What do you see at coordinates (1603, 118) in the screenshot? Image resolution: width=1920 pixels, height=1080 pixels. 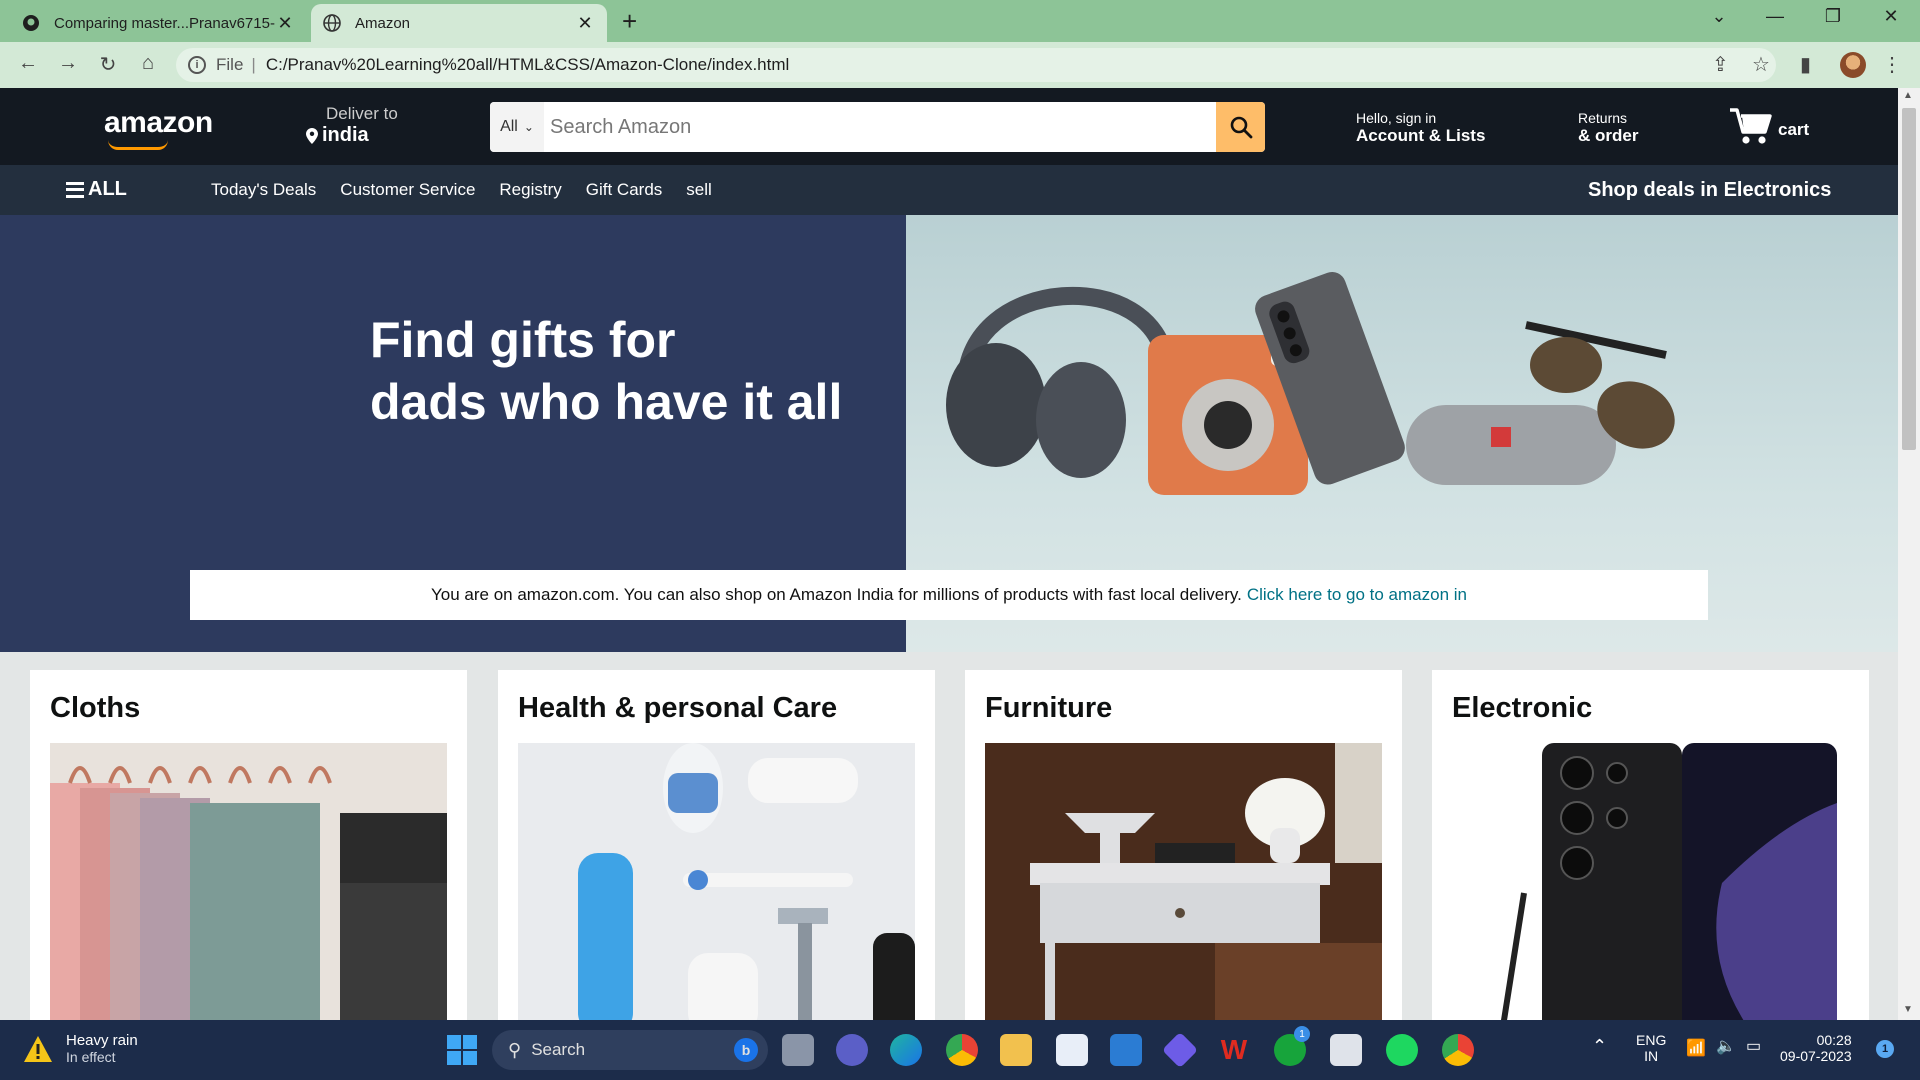 I see `returns-label: Returns` at bounding box center [1603, 118].